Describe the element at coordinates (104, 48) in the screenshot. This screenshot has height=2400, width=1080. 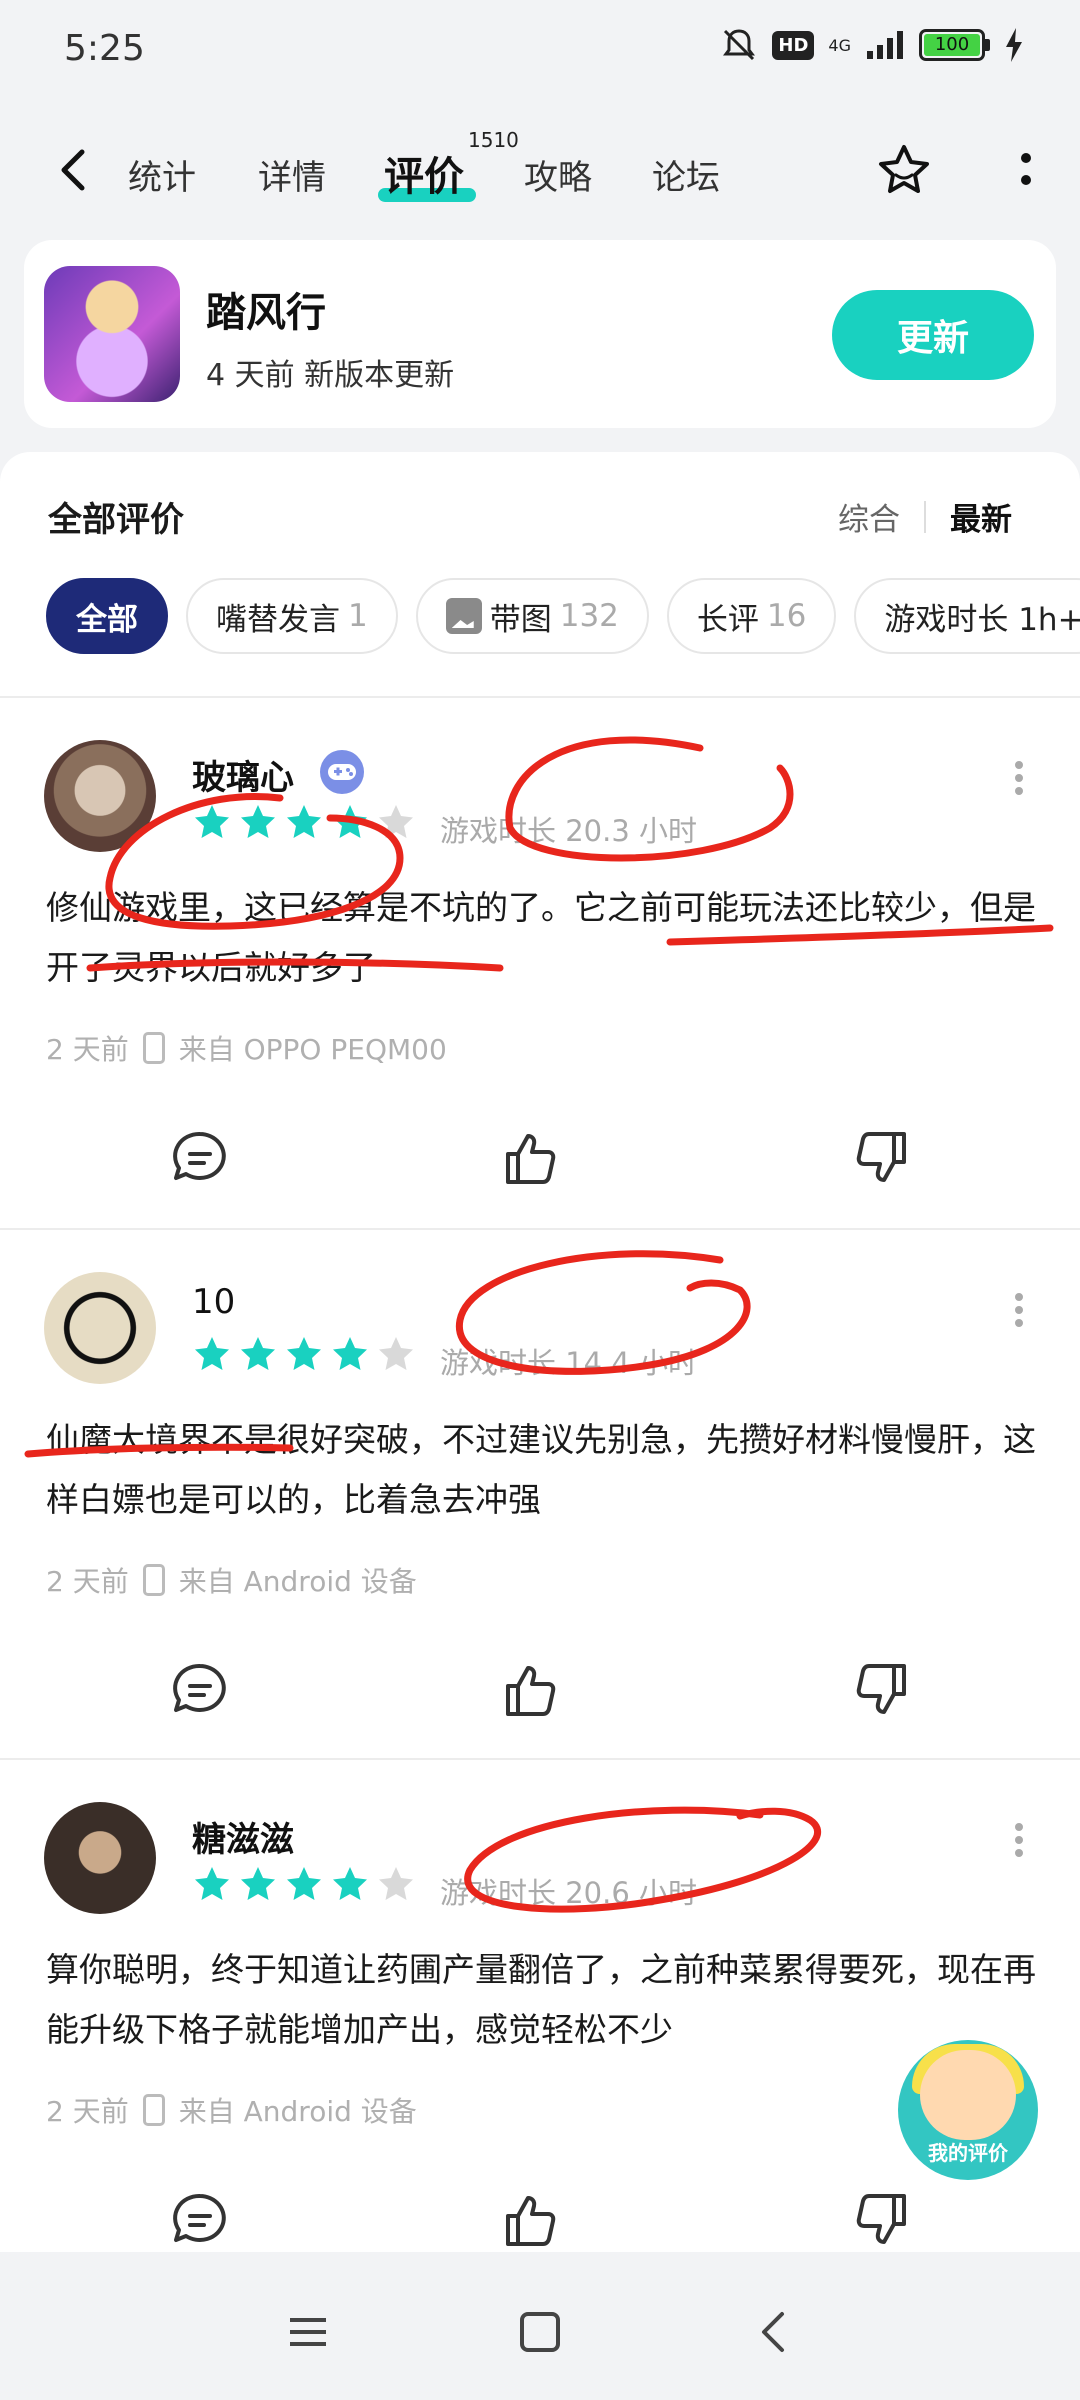
I see `clock: 5:25` at that location.